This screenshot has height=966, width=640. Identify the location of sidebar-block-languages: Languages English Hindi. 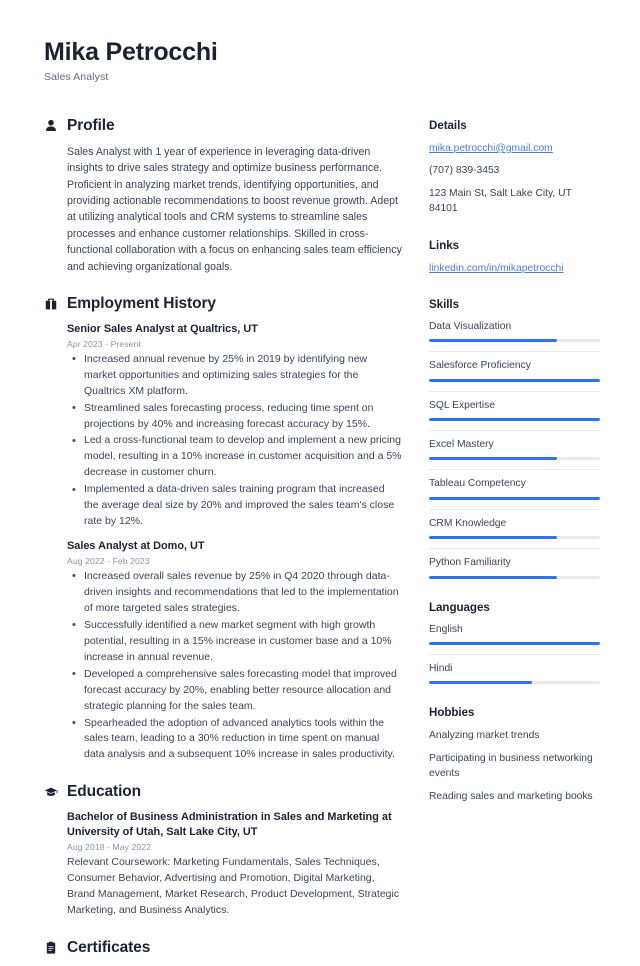
(514, 643).